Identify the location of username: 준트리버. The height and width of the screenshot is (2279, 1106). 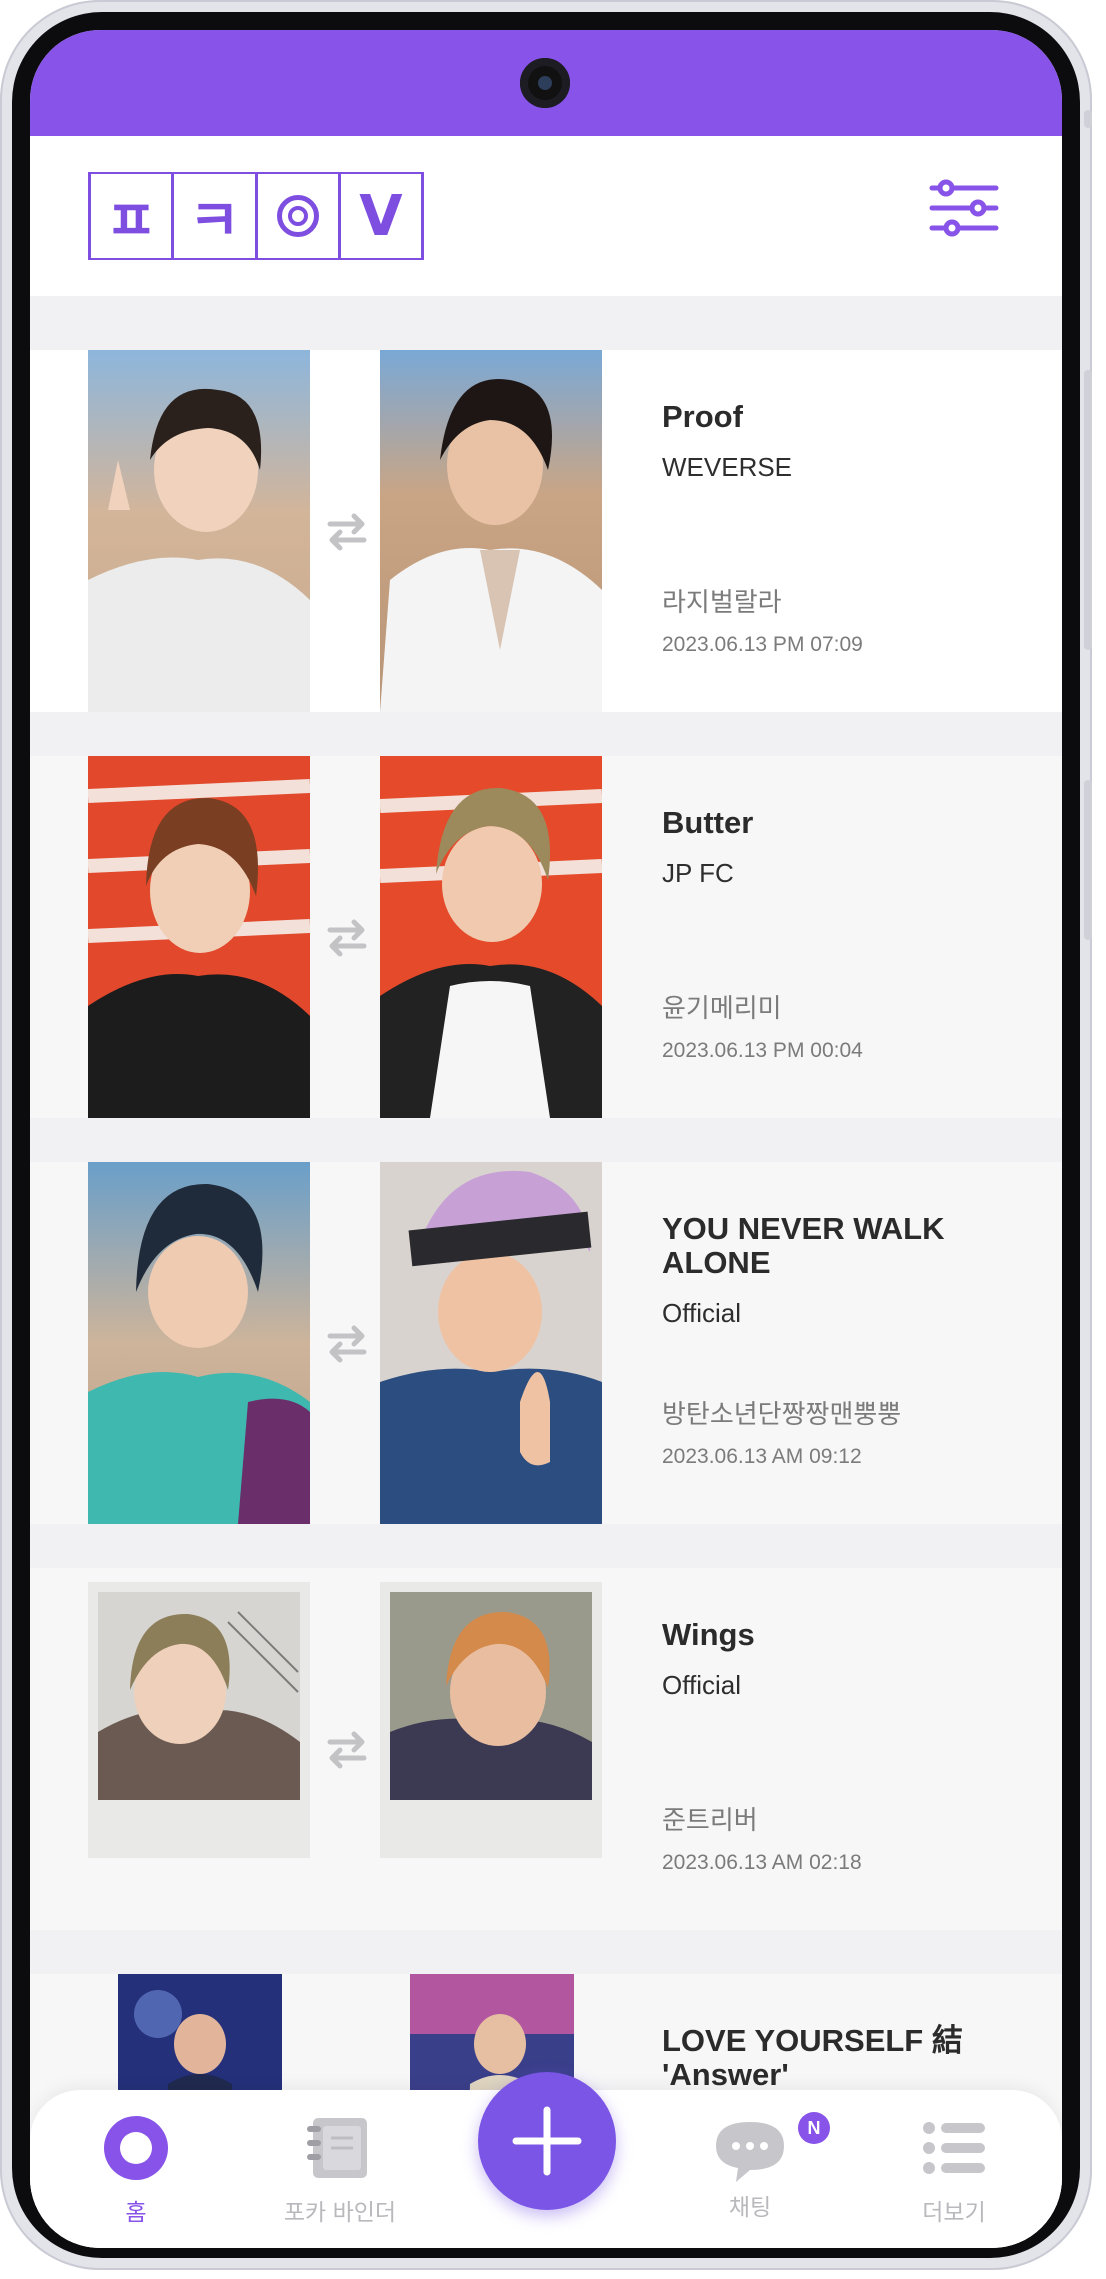
(710, 1820).